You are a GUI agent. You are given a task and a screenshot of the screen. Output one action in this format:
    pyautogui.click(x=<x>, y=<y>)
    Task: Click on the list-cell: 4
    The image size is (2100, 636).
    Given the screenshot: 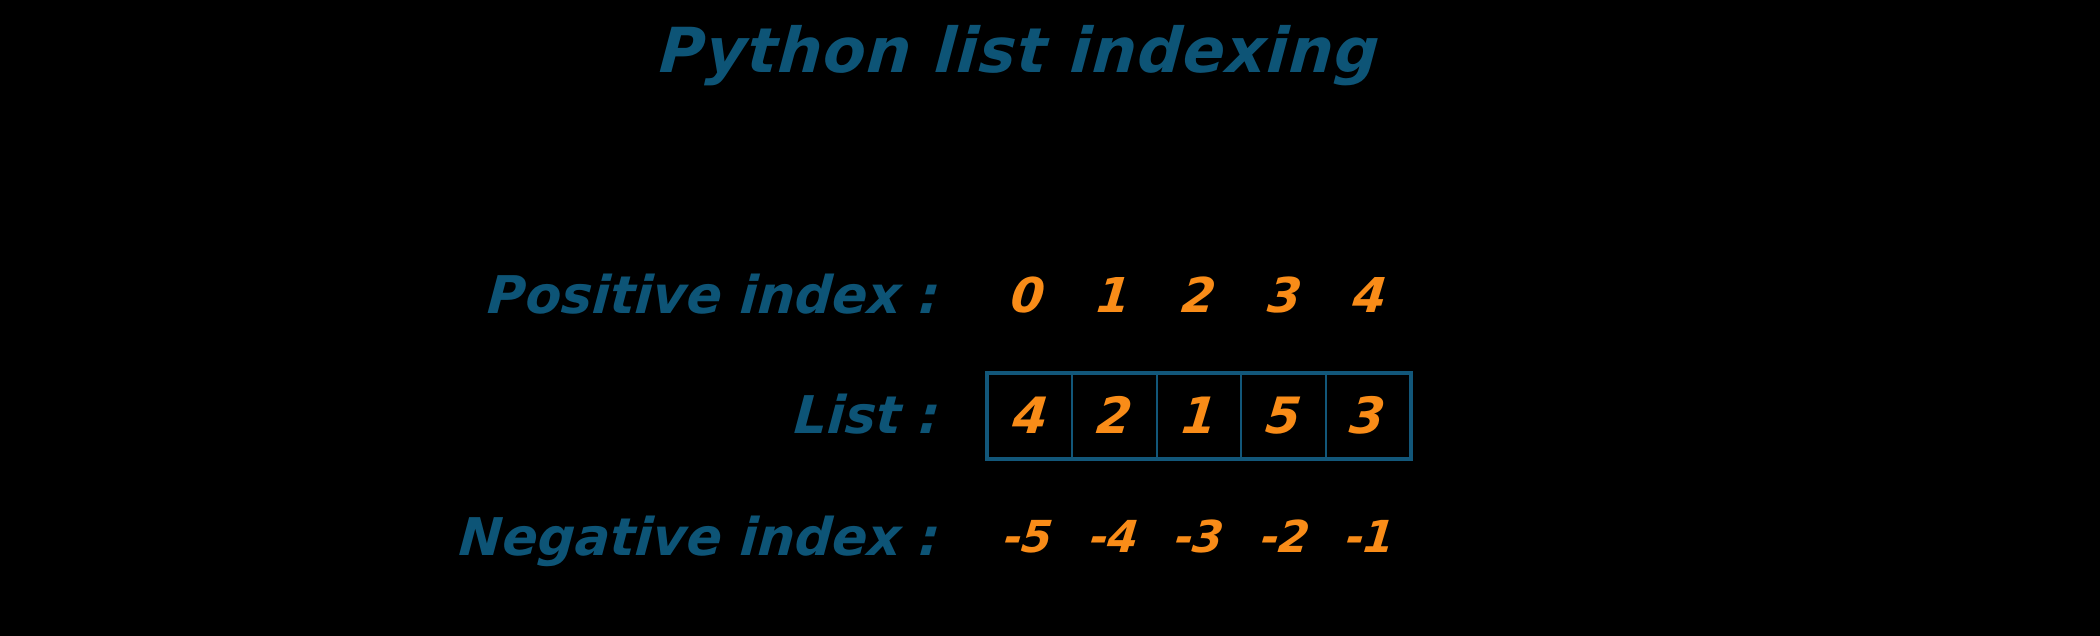 What is the action you would take?
    pyautogui.click(x=1031, y=416)
    